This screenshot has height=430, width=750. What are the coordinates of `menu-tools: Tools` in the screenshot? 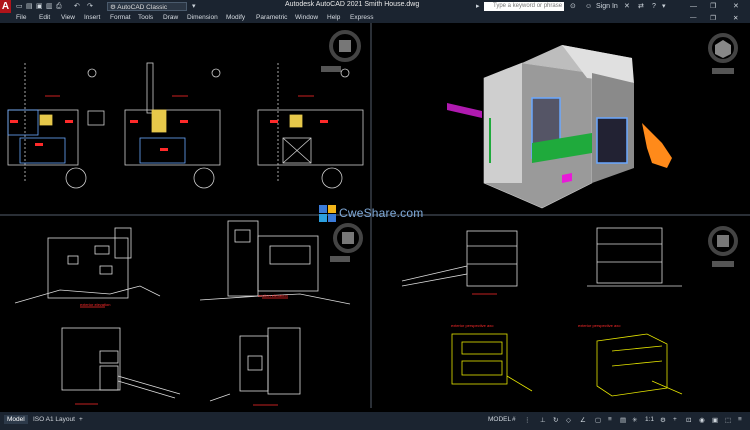 It's located at (145, 17).